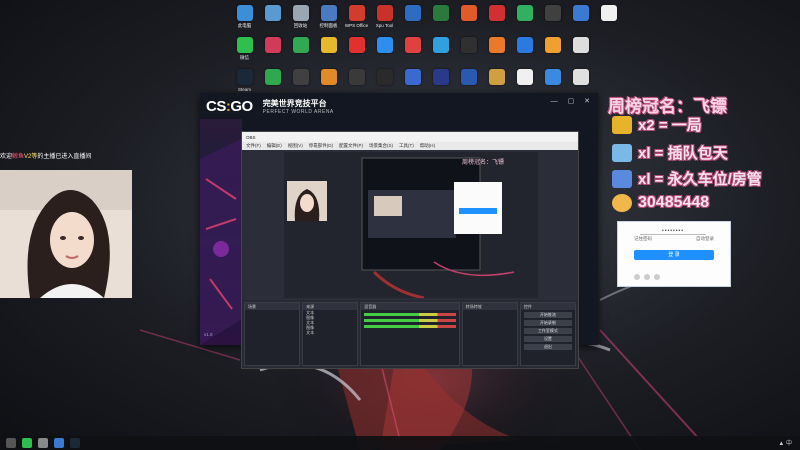  Describe the element at coordinates (307, 201) in the screenshot. I see `preview-webcam` at that location.